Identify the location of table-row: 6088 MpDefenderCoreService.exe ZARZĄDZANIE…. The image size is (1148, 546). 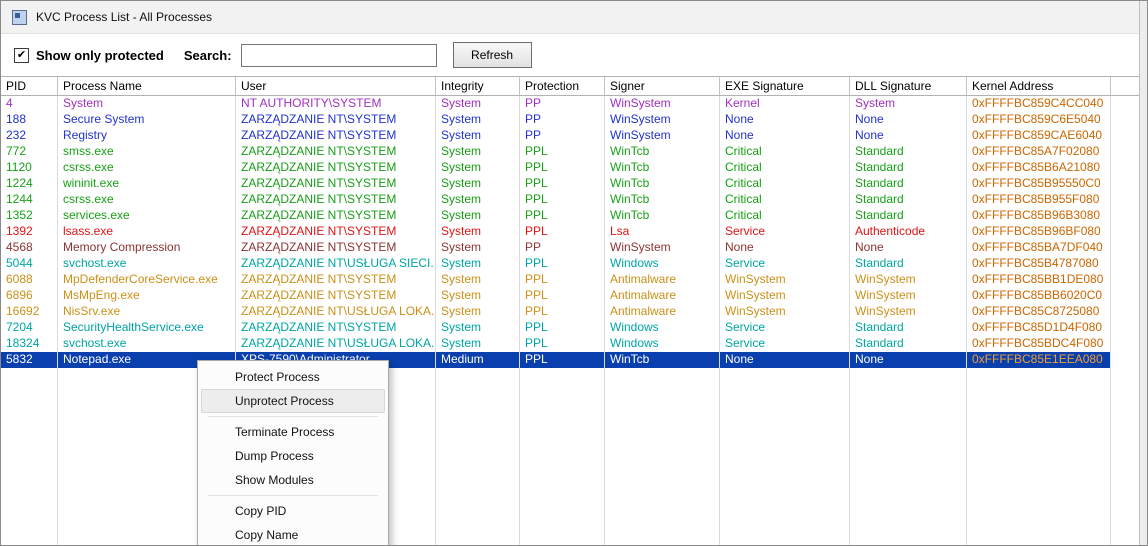
(556, 280).